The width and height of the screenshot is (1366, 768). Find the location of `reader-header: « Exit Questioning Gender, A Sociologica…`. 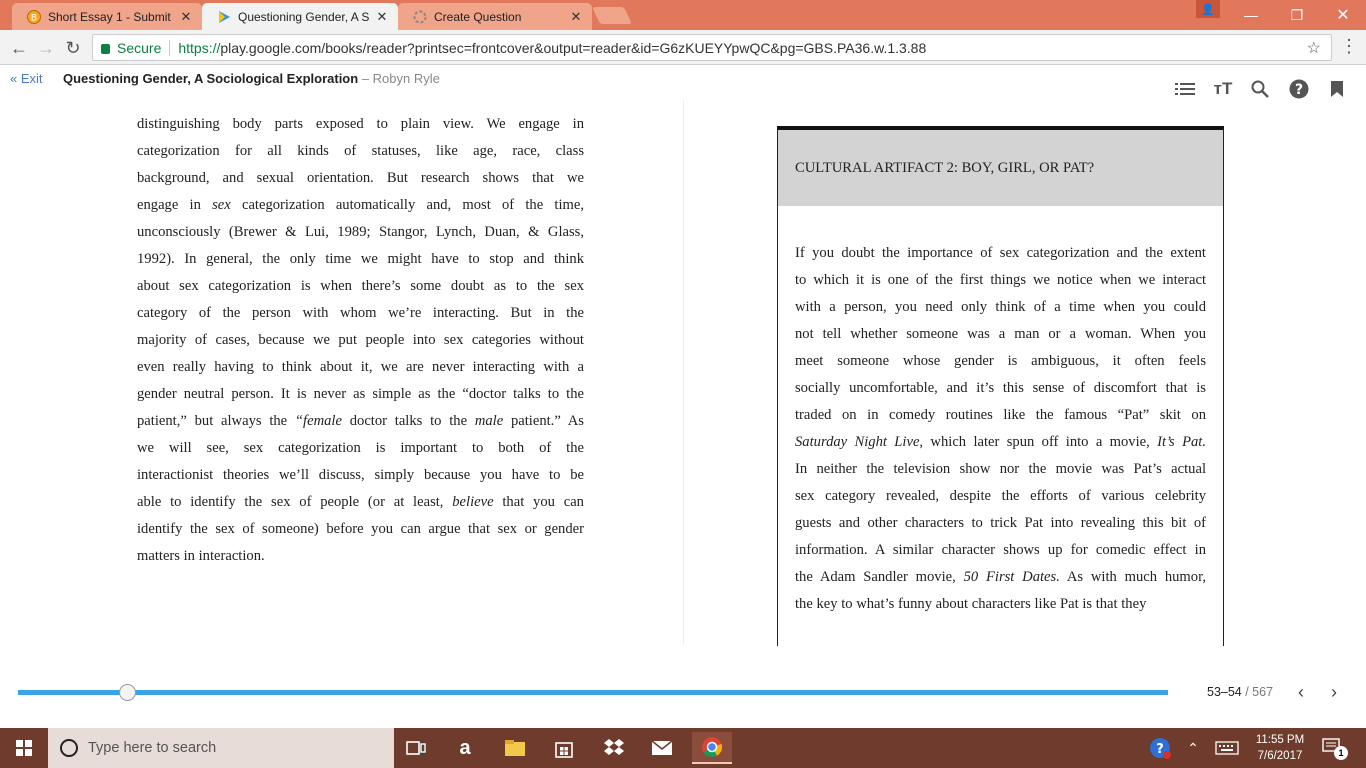

reader-header: « Exit Questioning Gender, A Sociologica… is located at coordinates (683, 83).